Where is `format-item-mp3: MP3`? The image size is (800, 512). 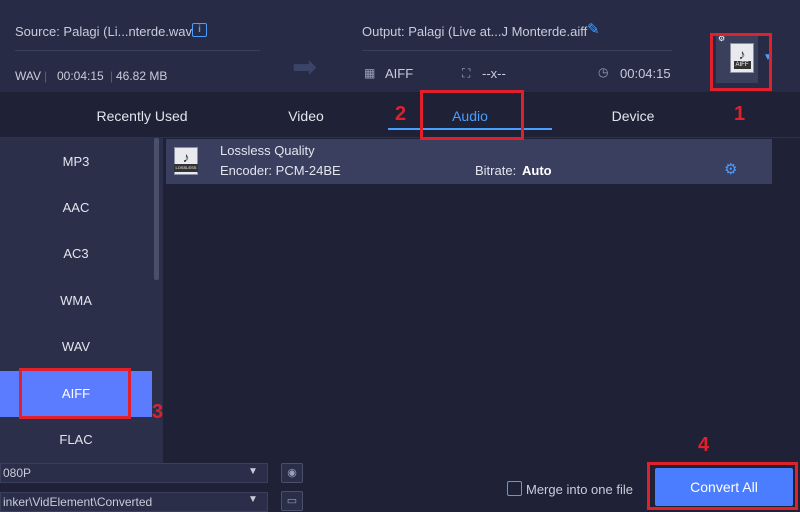 format-item-mp3: MP3 is located at coordinates (76, 162).